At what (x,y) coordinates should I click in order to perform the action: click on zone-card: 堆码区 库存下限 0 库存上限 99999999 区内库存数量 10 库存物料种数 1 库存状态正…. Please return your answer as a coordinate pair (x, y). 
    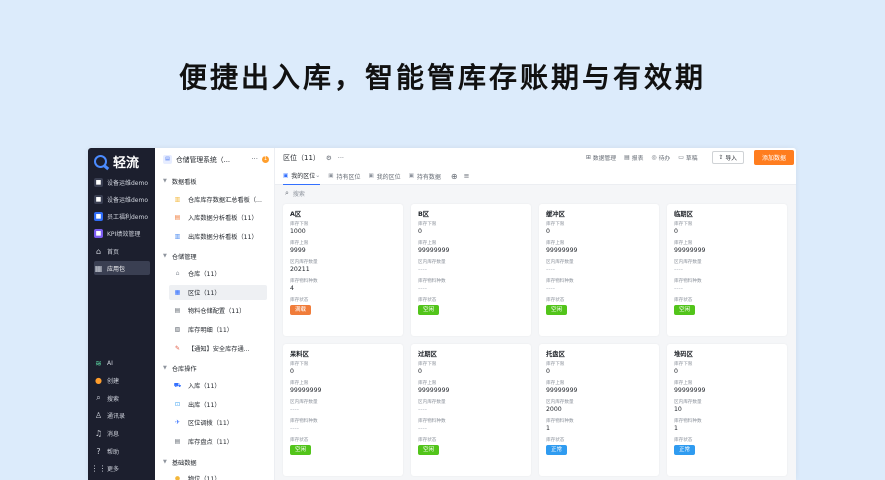
    Looking at the image, I should click on (727, 410).